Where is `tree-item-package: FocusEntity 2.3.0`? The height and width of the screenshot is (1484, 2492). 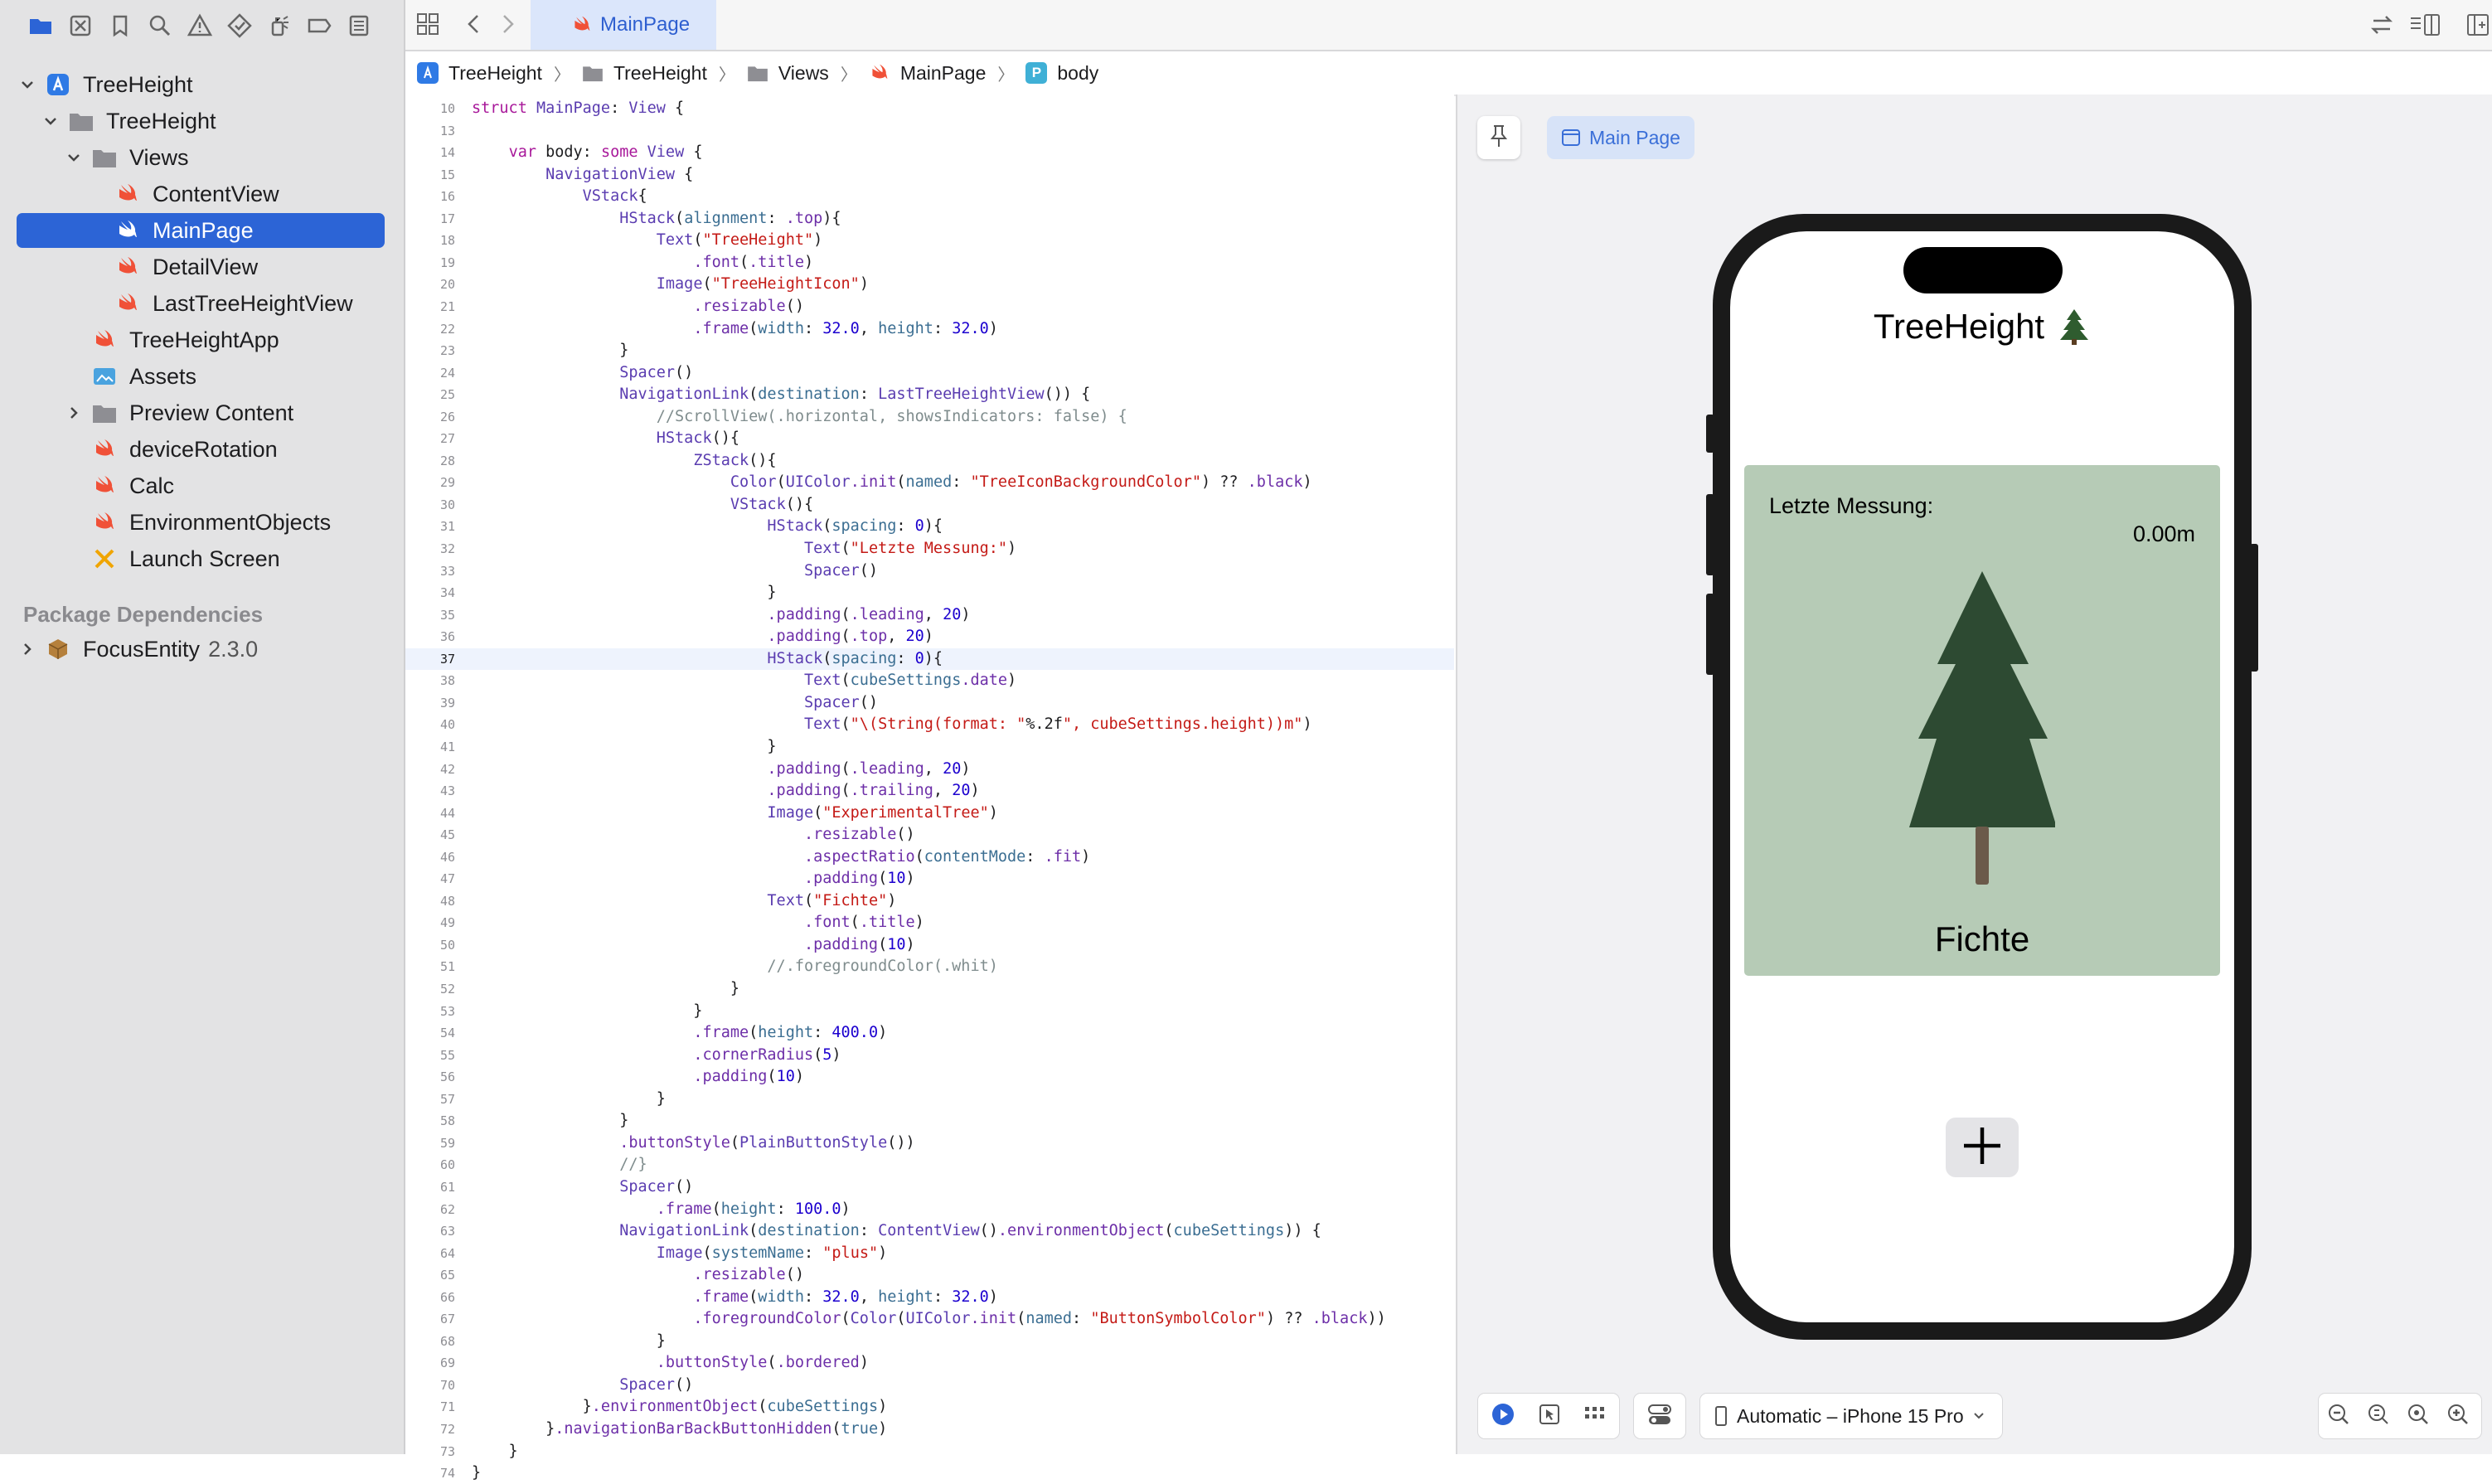 tree-item-package: FocusEntity 2.3.0 is located at coordinates (138, 649).